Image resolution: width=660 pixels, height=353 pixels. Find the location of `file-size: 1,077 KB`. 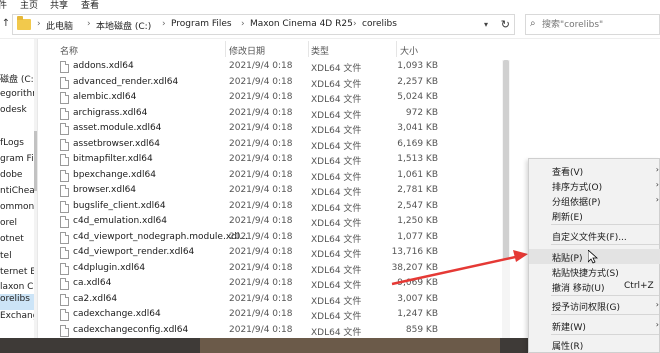

file-size: 1,077 KB is located at coordinates (417, 236).